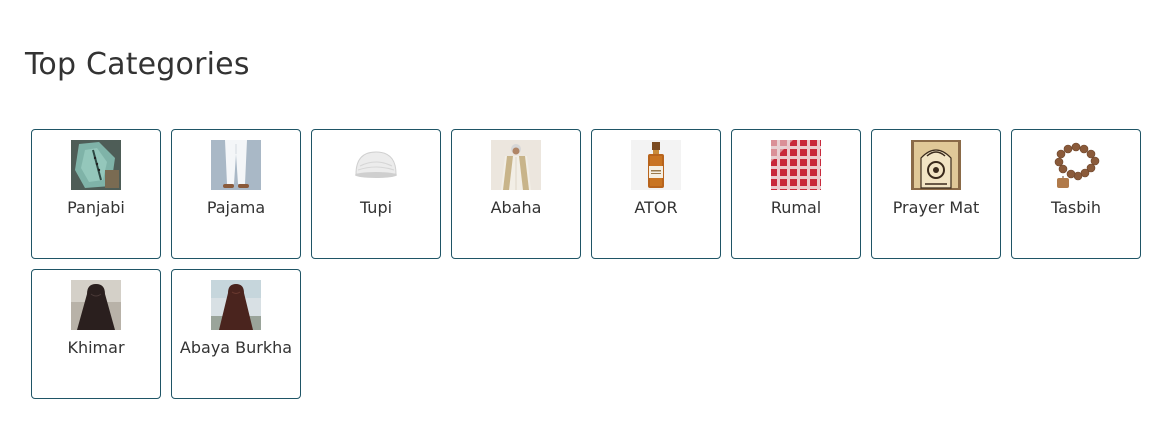 This screenshot has height=439, width=1161. What do you see at coordinates (96, 194) in the screenshot?
I see `category-card-panjabi: Panjabi` at bounding box center [96, 194].